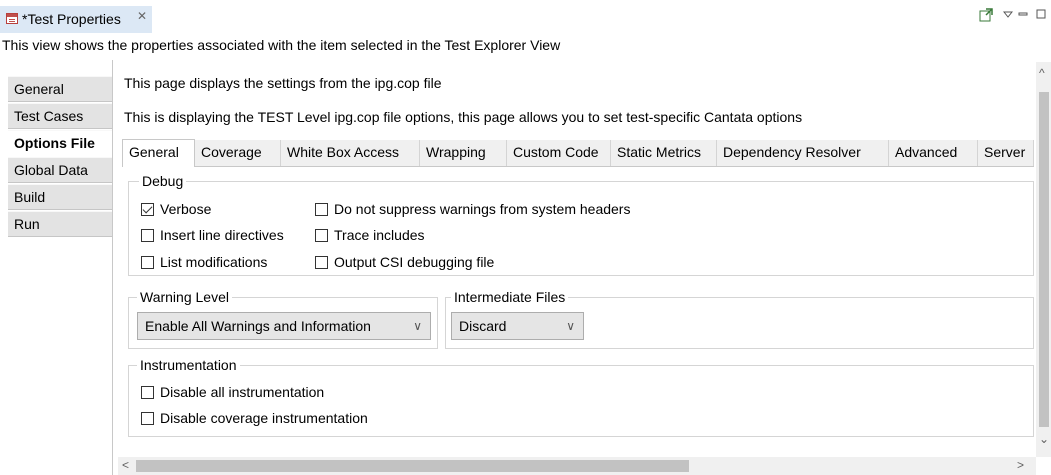  What do you see at coordinates (125, 465) in the screenshot?
I see `scroll-left-icon: <` at bounding box center [125, 465].